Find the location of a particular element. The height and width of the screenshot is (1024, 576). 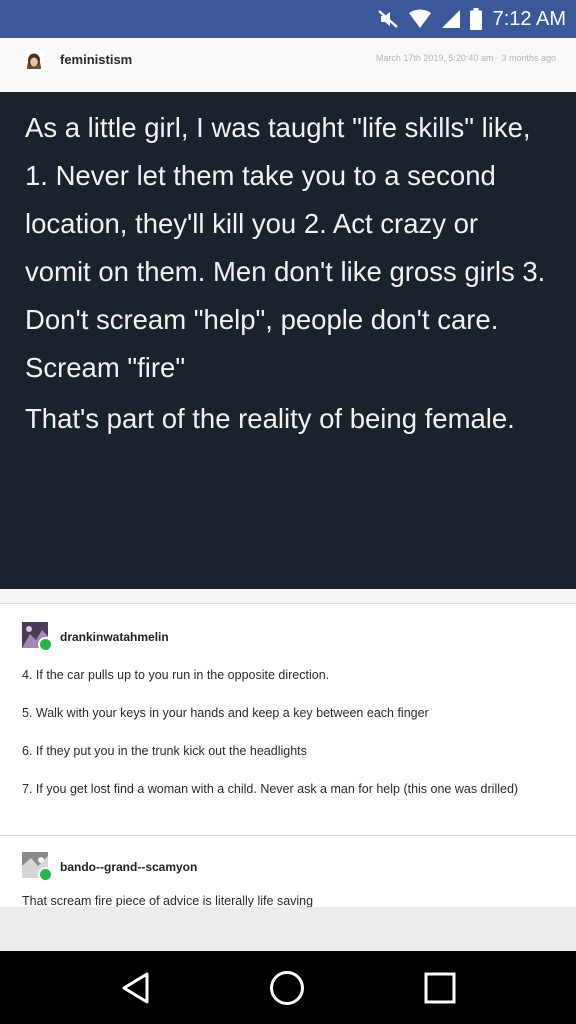

signal-icon is located at coordinates (451, 19).